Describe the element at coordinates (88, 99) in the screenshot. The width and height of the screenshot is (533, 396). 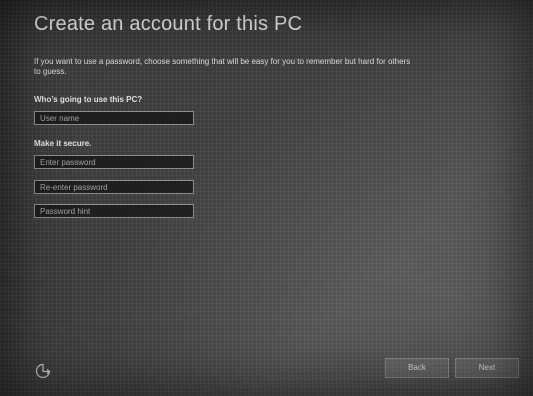
I see `user-section-label: Who’s going to use this PC?` at that location.